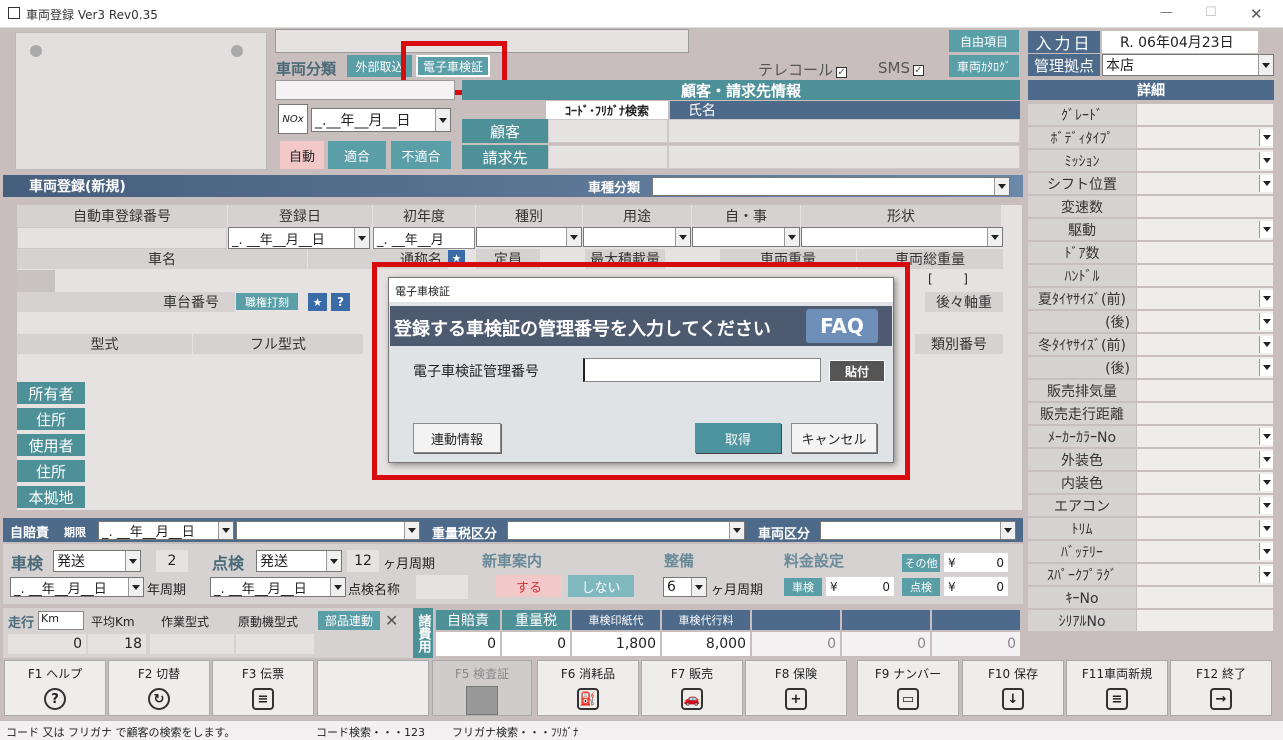 This screenshot has width=1283, height=740. Describe the element at coordinates (601, 586) in the screenshot. I see `new-car-no-button: しない` at that location.